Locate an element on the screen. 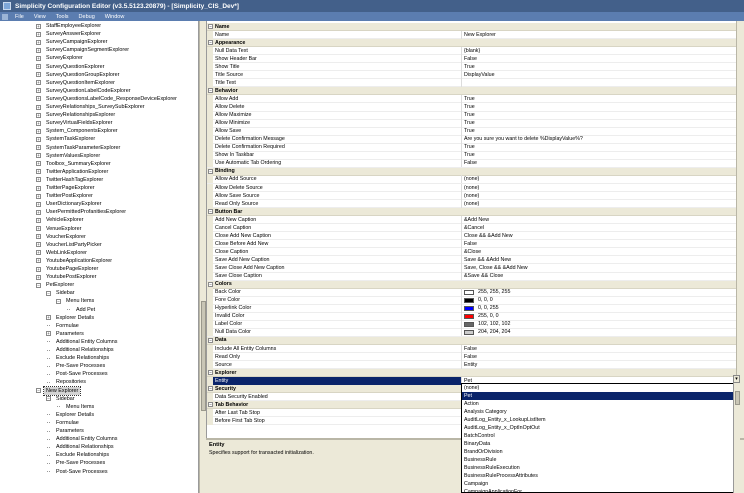 The image size is (744, 493). property-value is located at coordinates (603, 83).